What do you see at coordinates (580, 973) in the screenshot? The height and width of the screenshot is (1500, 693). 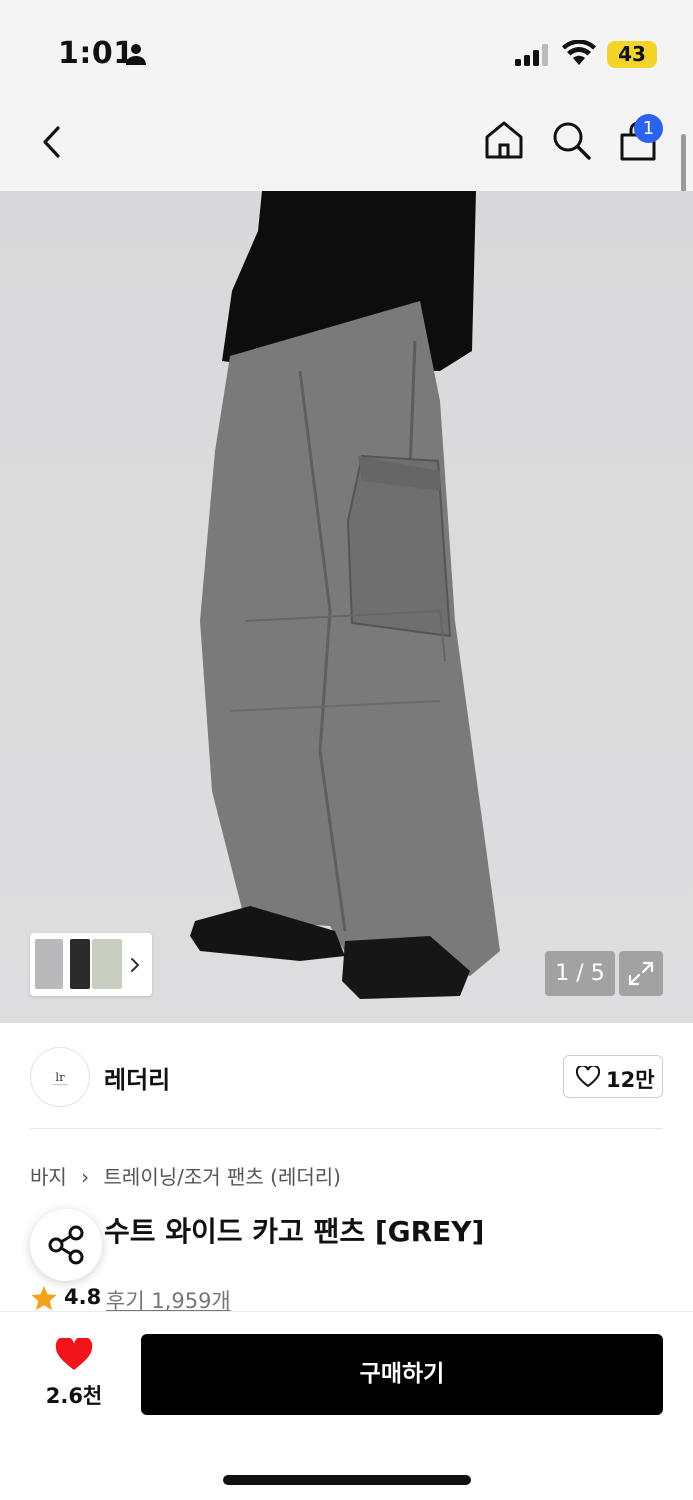 I see `image-page-counter: 1 / 5` at bounding box center [580, 973].